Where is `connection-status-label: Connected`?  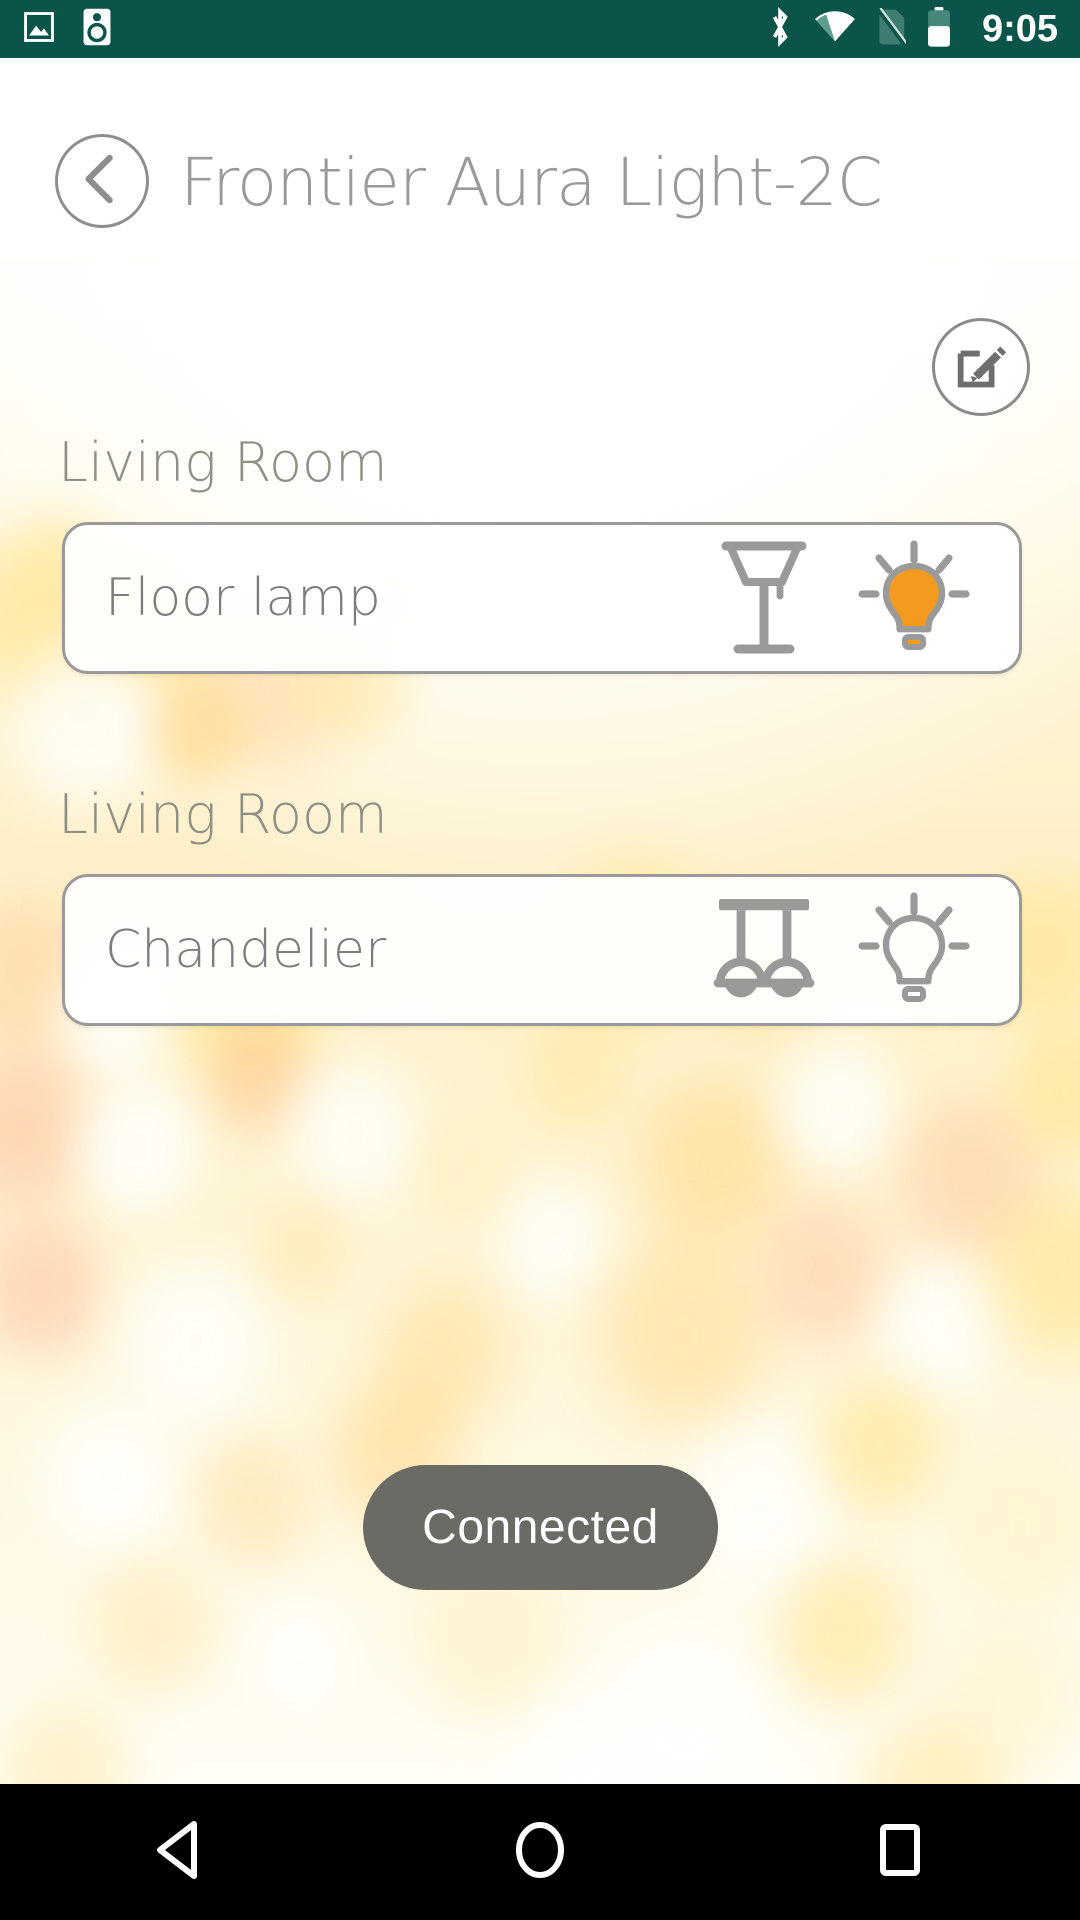
connection-status-label: Connected is located at coordinates (540, 1527).